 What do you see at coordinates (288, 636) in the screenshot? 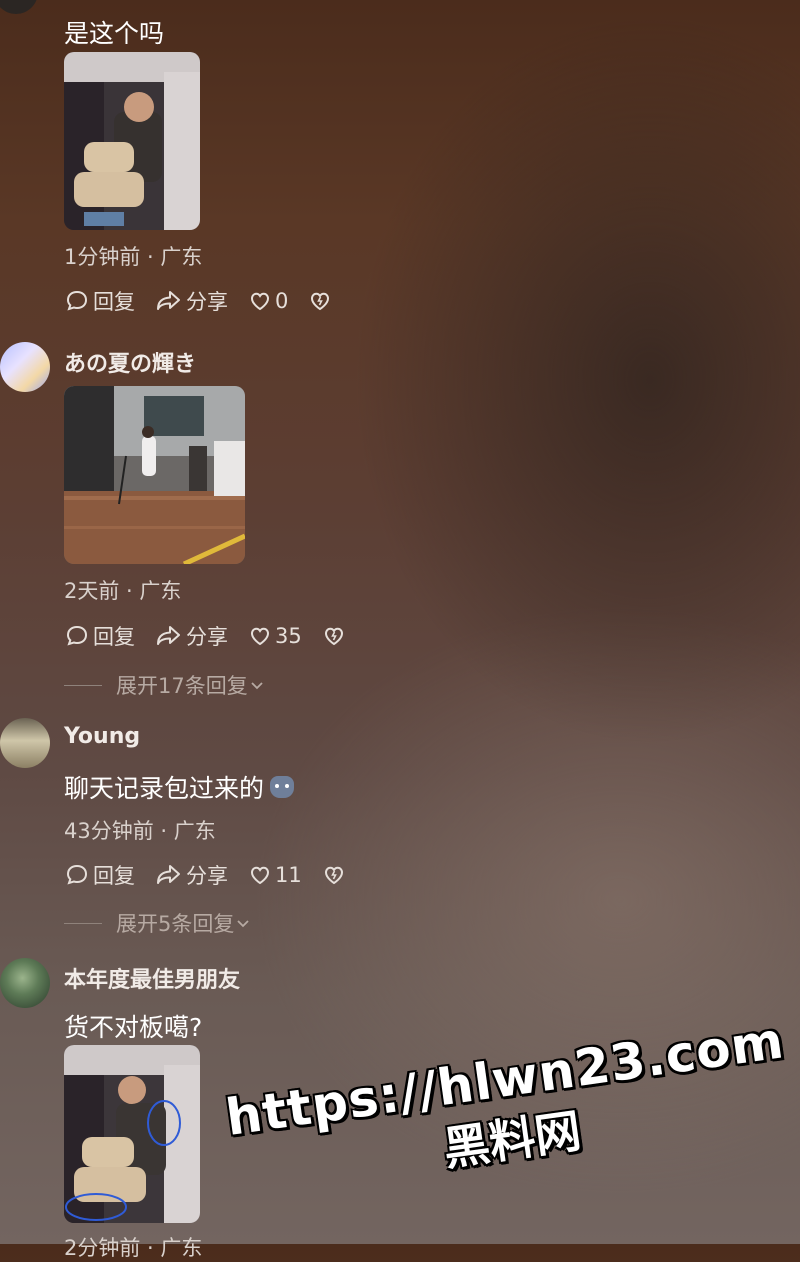
I see `like-count: 35` at bounding box center [288, 636].